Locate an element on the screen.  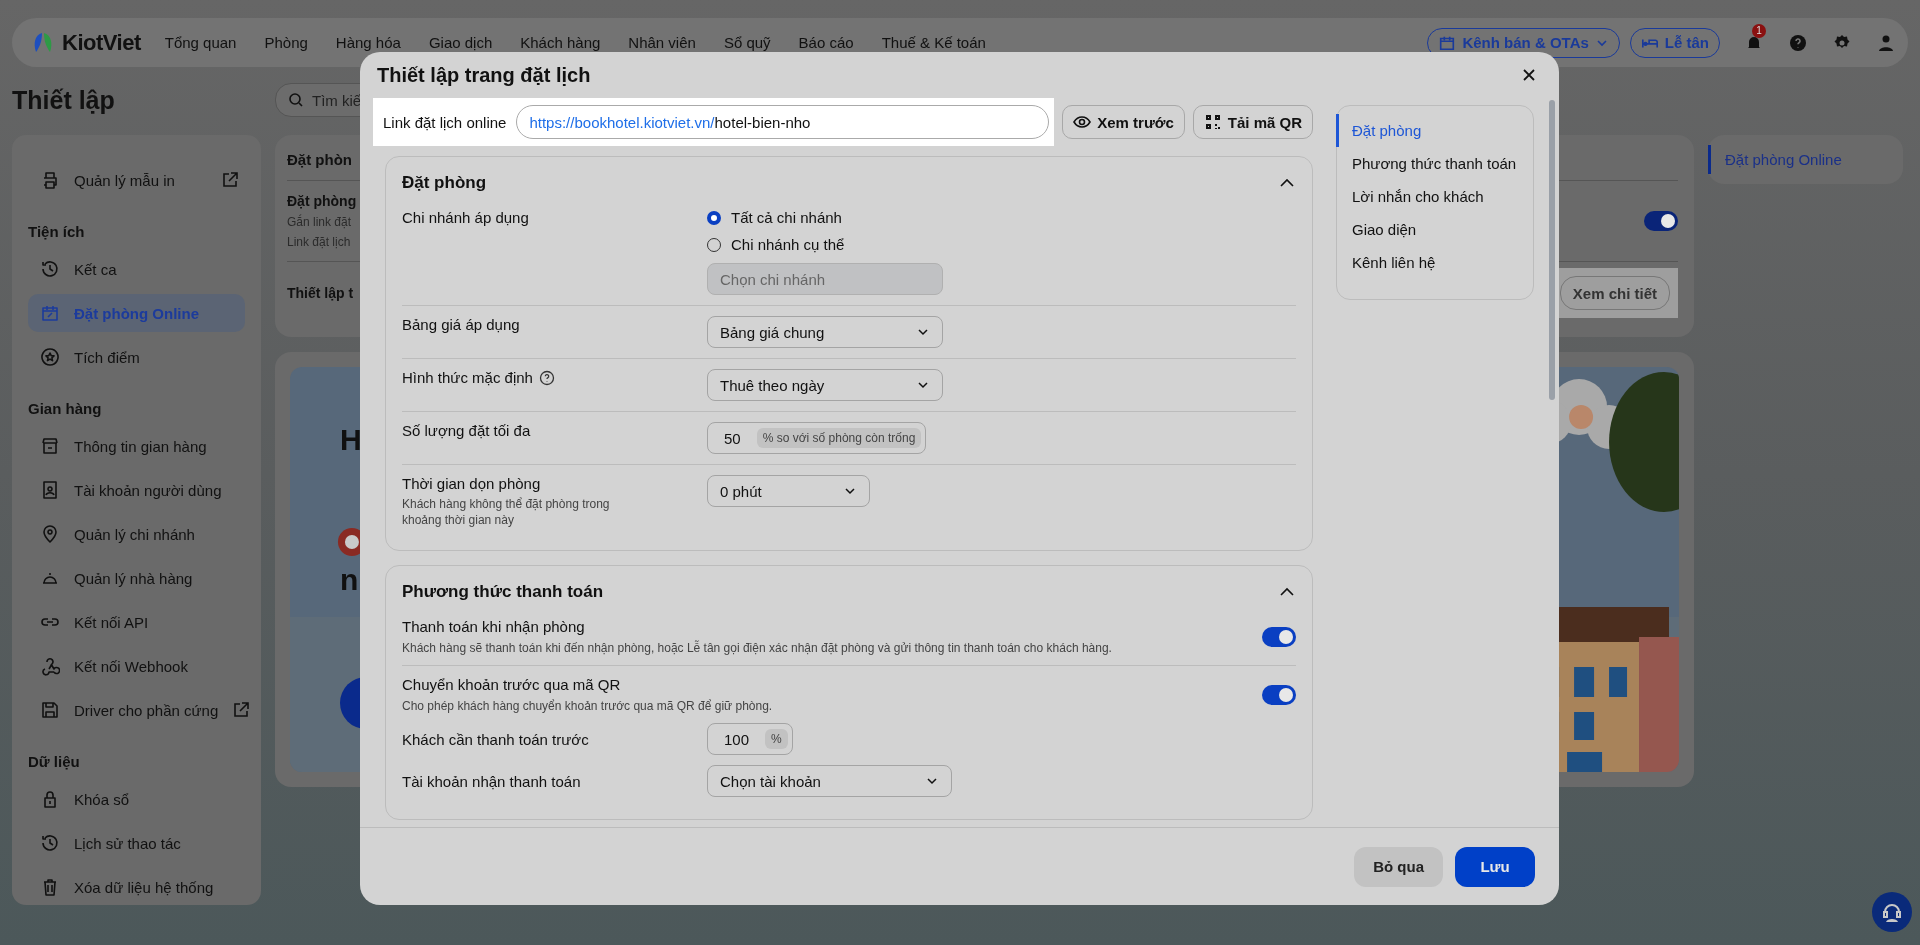
calendar-icon is located at coordinates (50, 313).